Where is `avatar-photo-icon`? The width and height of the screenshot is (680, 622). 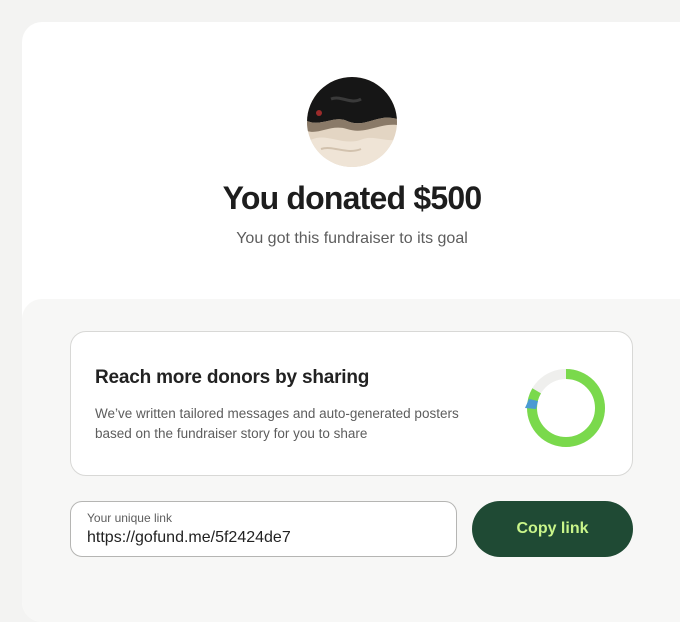 avatar-photo-icon is located at coordinates (352, 122).